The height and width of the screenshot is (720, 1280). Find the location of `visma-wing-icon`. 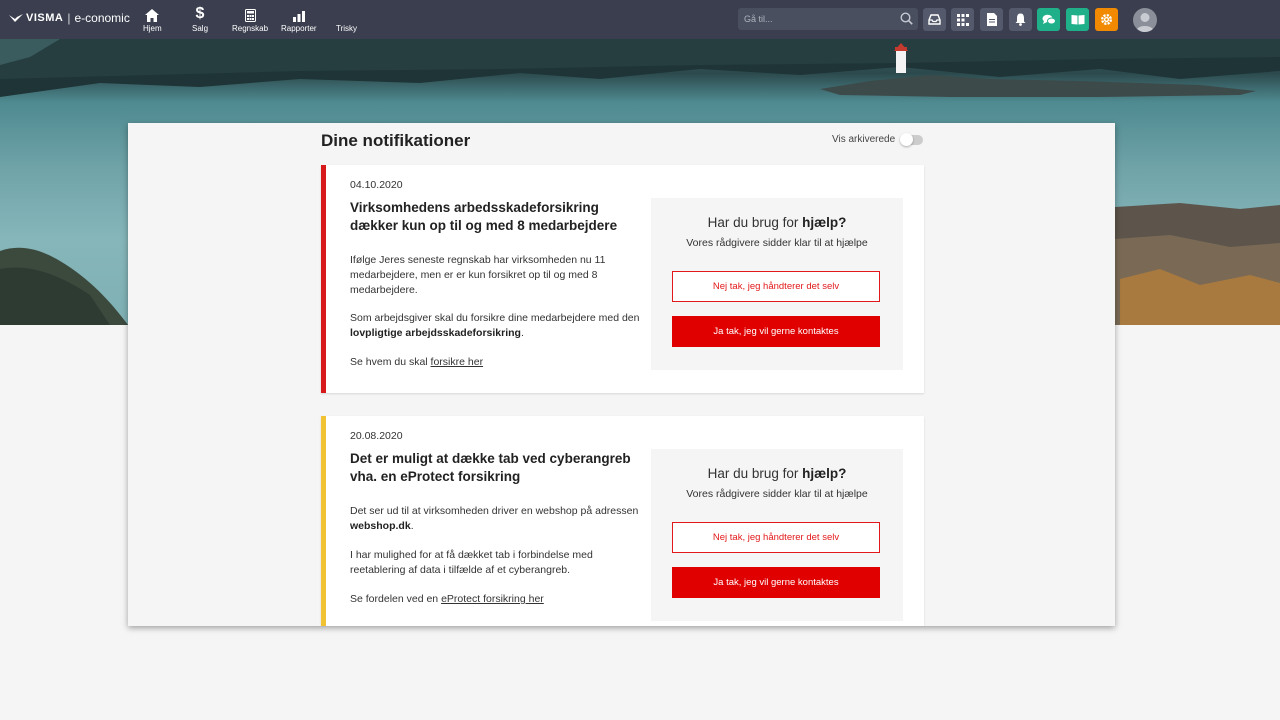

visma-wing-icon is located at coordinates (16, 18).